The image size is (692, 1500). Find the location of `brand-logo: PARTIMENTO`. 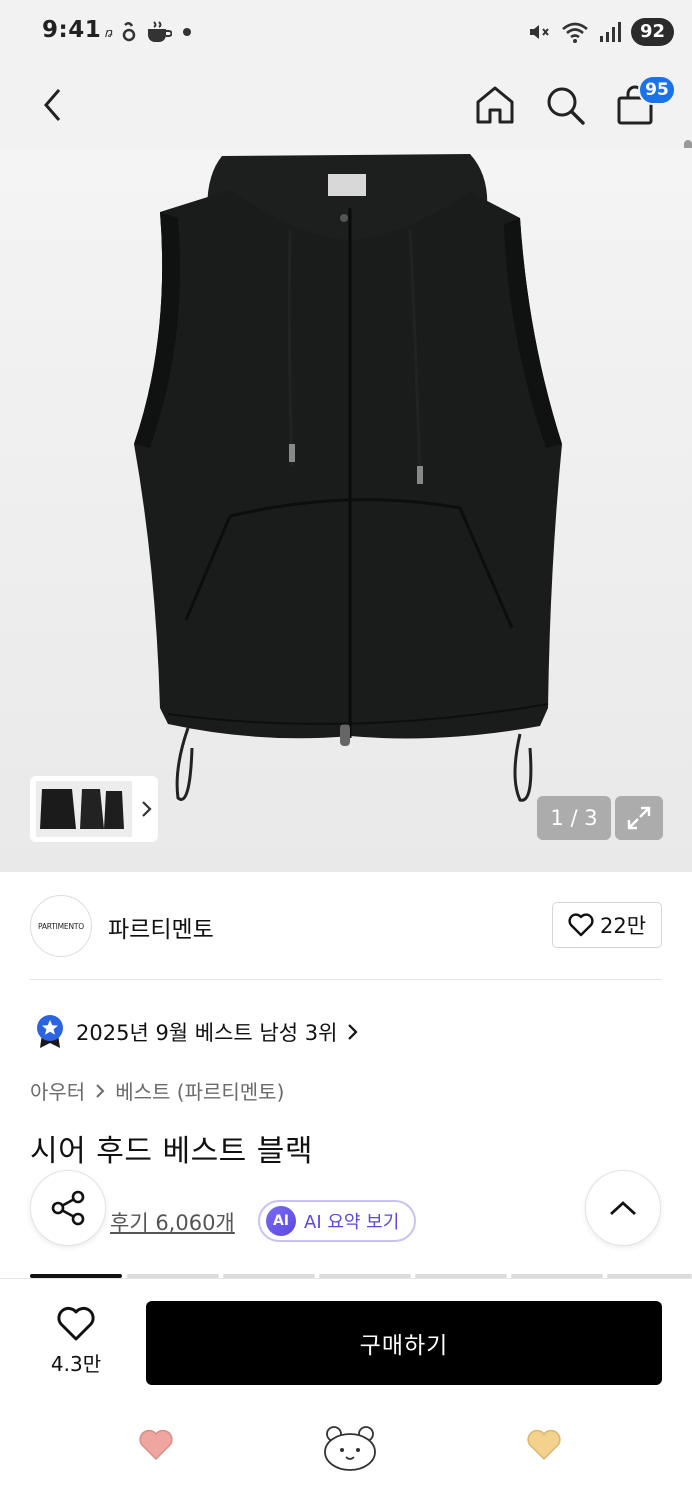

brand-logo: PARTIMENTO is located at coordinates (61, 926).